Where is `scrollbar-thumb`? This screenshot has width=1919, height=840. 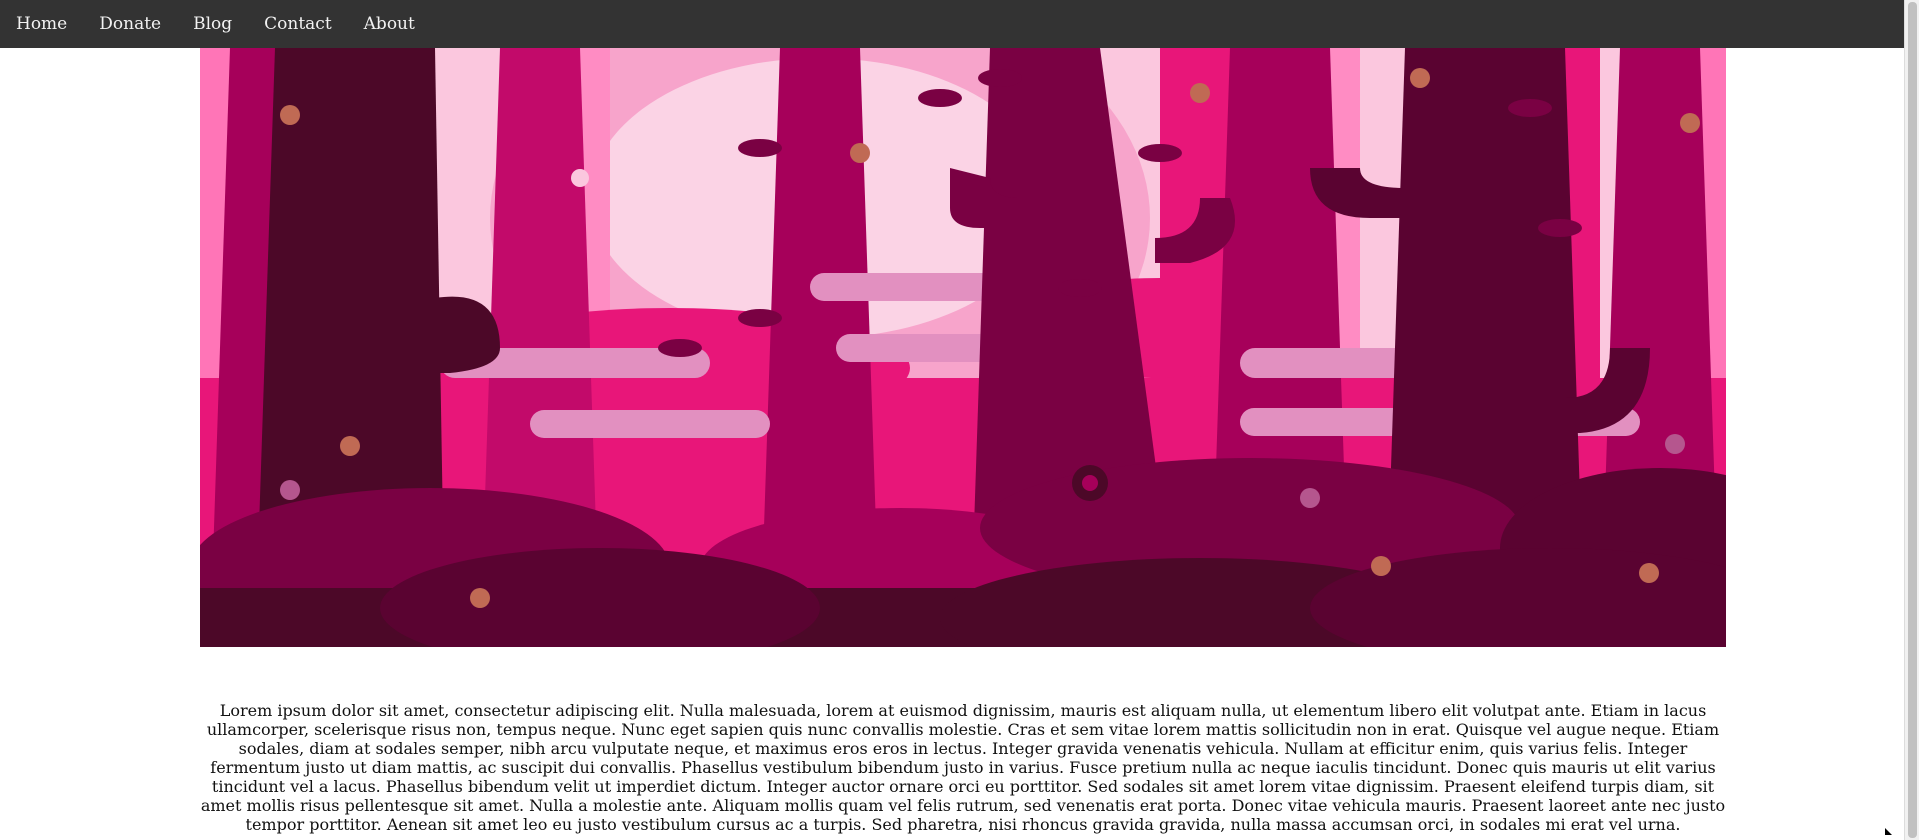
scrollbar-thumb is located at coordinates (1912, 420).